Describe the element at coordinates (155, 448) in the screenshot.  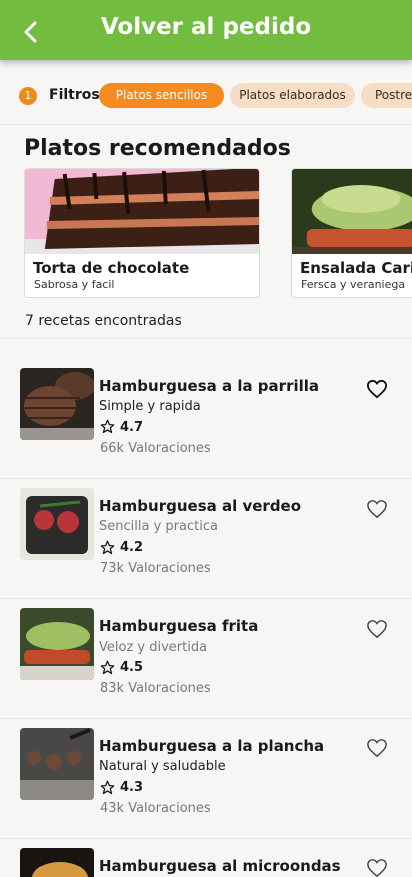
I see `recipe-votes: 66k Valoraciones` at that location.